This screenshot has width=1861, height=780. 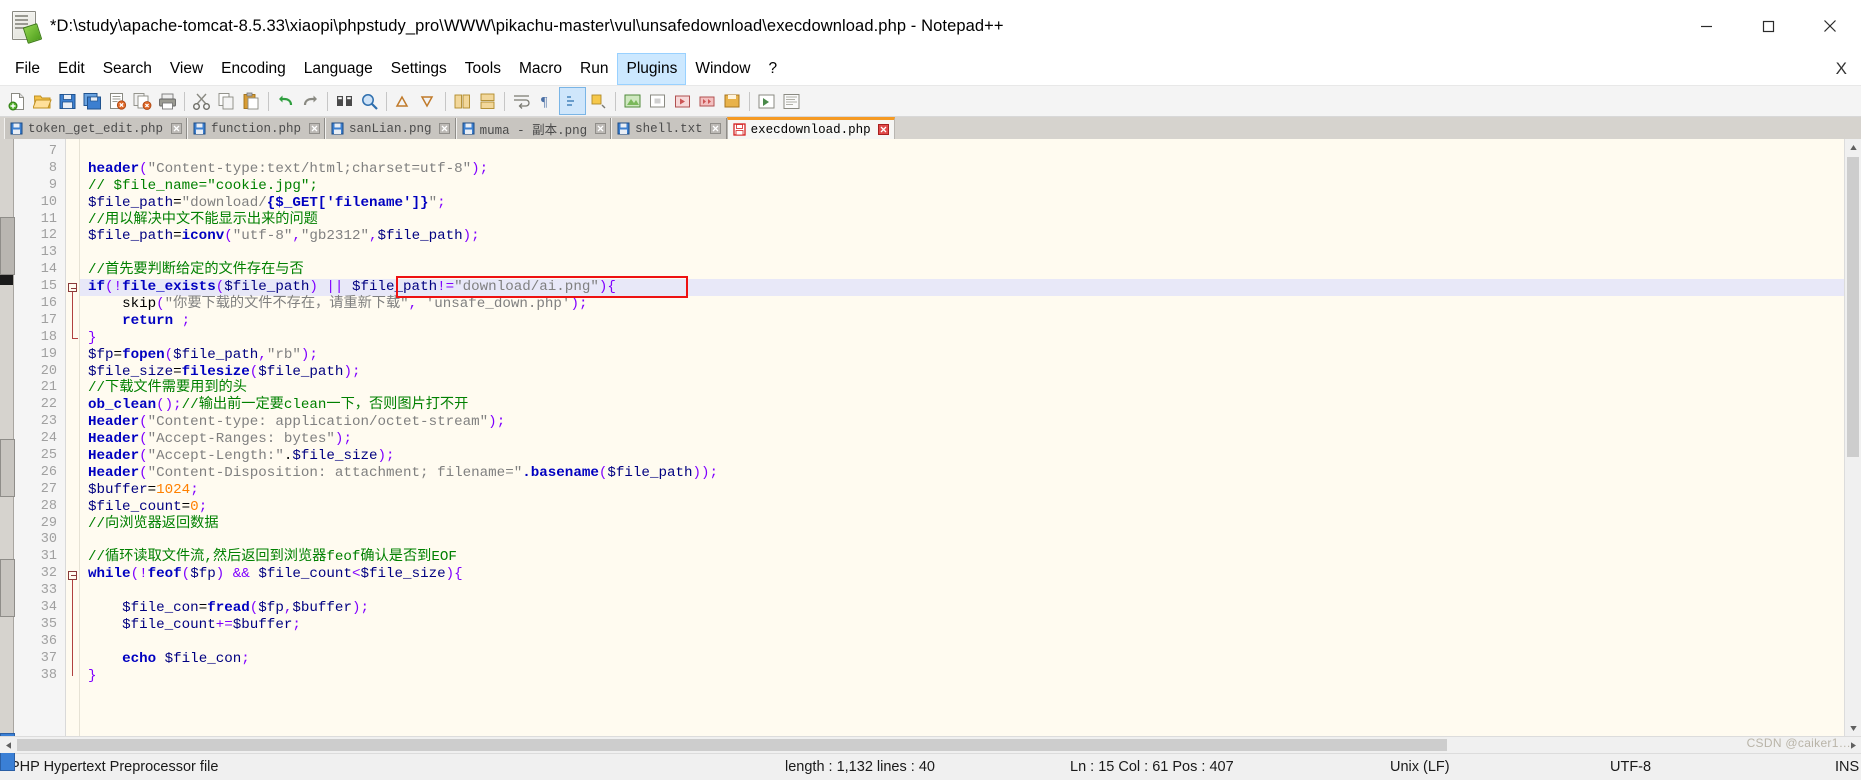 I want to click on zoom-out-icon, so click(x=428, y=101).